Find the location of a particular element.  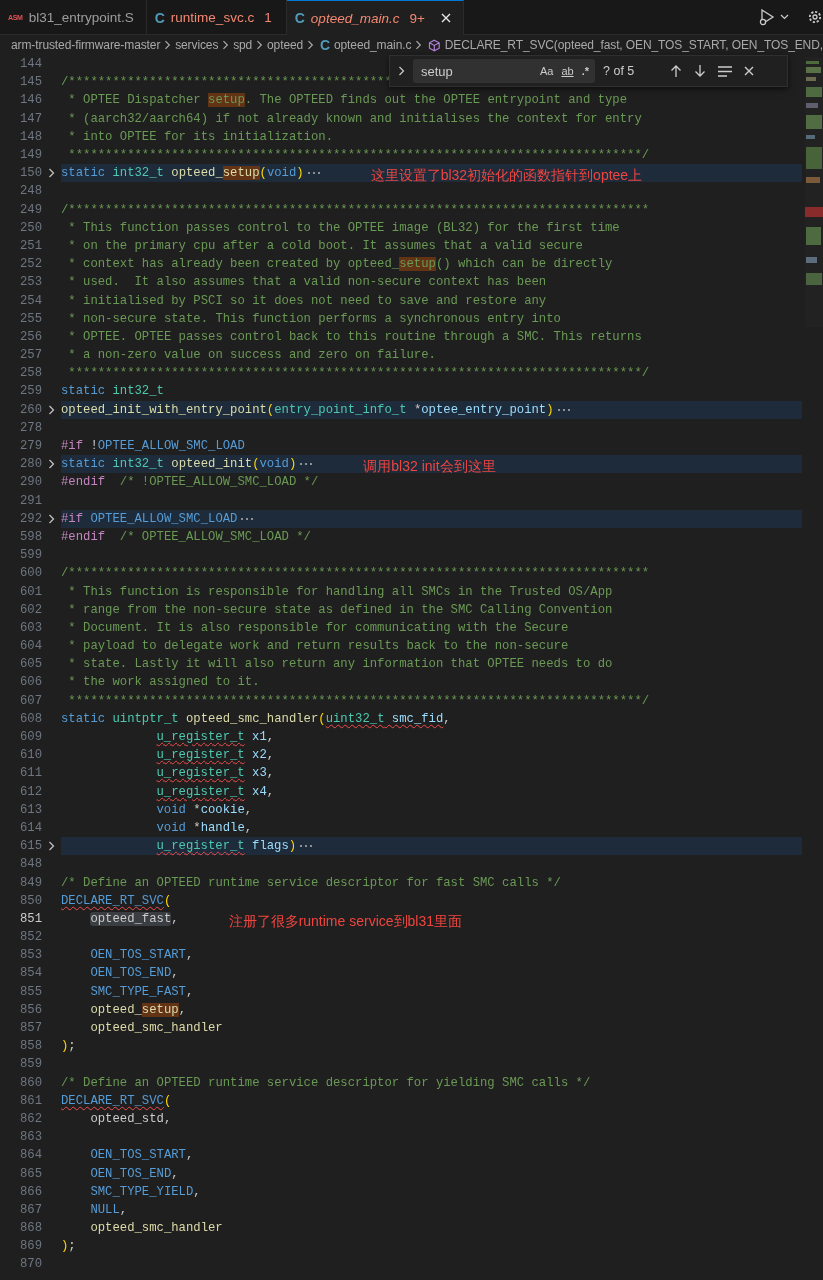

code-line: * used. It also assumes that a valid non-secure context has been is located at coordinates (307, 282).